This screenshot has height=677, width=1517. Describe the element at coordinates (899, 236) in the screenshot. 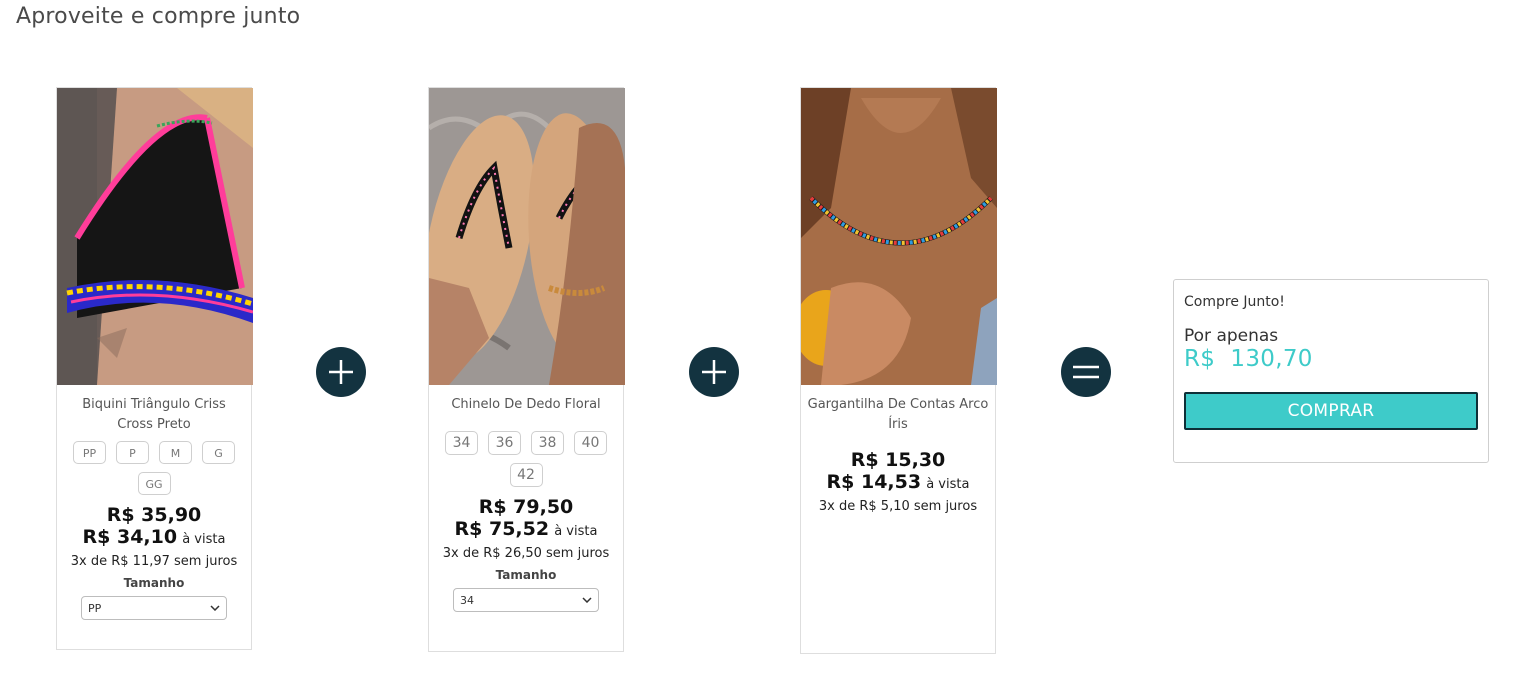

I see `product-image-necklace` at that location.